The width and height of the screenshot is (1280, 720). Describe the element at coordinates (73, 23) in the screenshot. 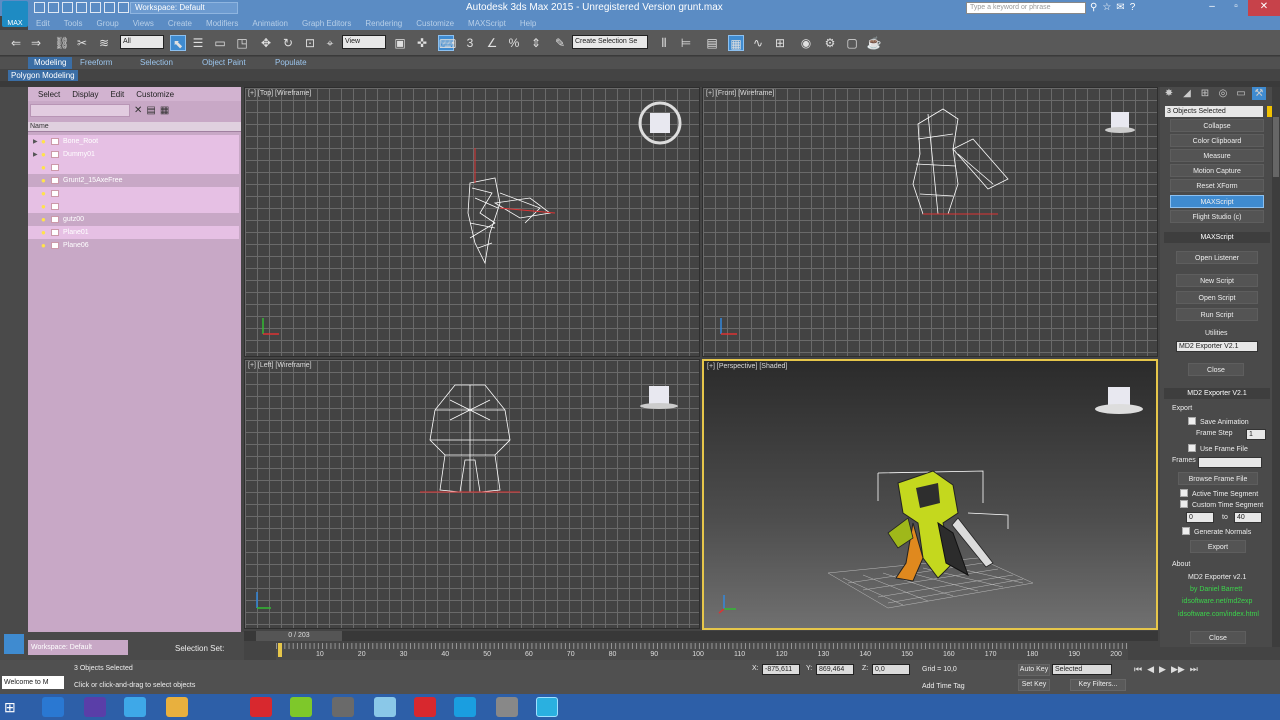

I see `menu-item-tools: Tools` at that location.